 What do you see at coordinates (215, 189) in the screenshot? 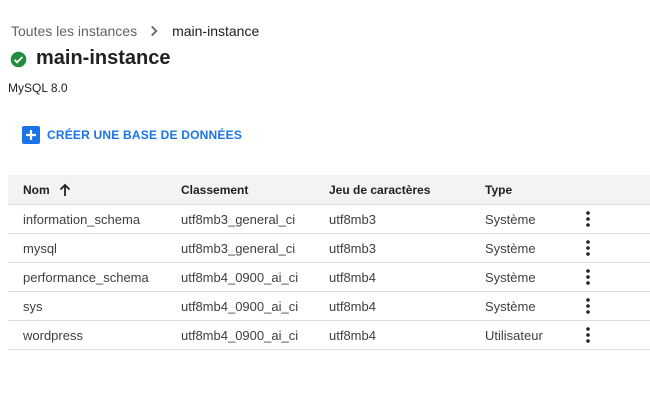
I see `column-header-collation: Classement` at bounding box center [215, 189].